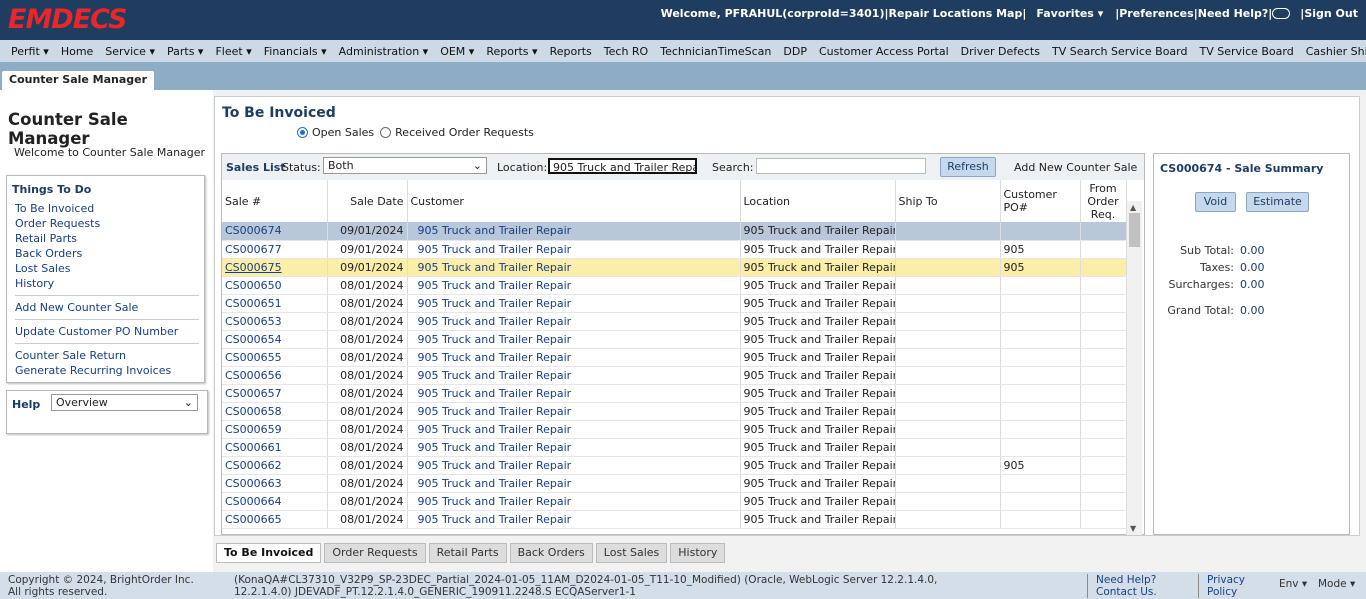 Image resolution: width=1366 pixels, height=599 pixels. I want to click on tab-retail-parts: Retail Parts, so click(467, 553).